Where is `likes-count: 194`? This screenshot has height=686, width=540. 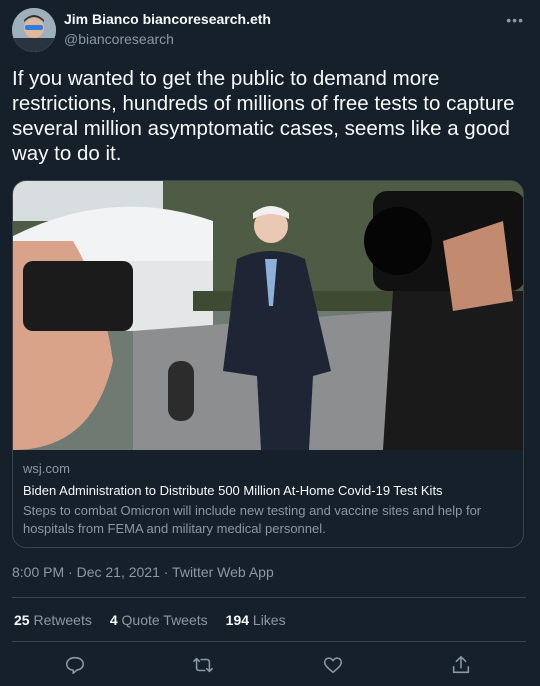 likes-count: 194 is located at coordinates (237, 620).